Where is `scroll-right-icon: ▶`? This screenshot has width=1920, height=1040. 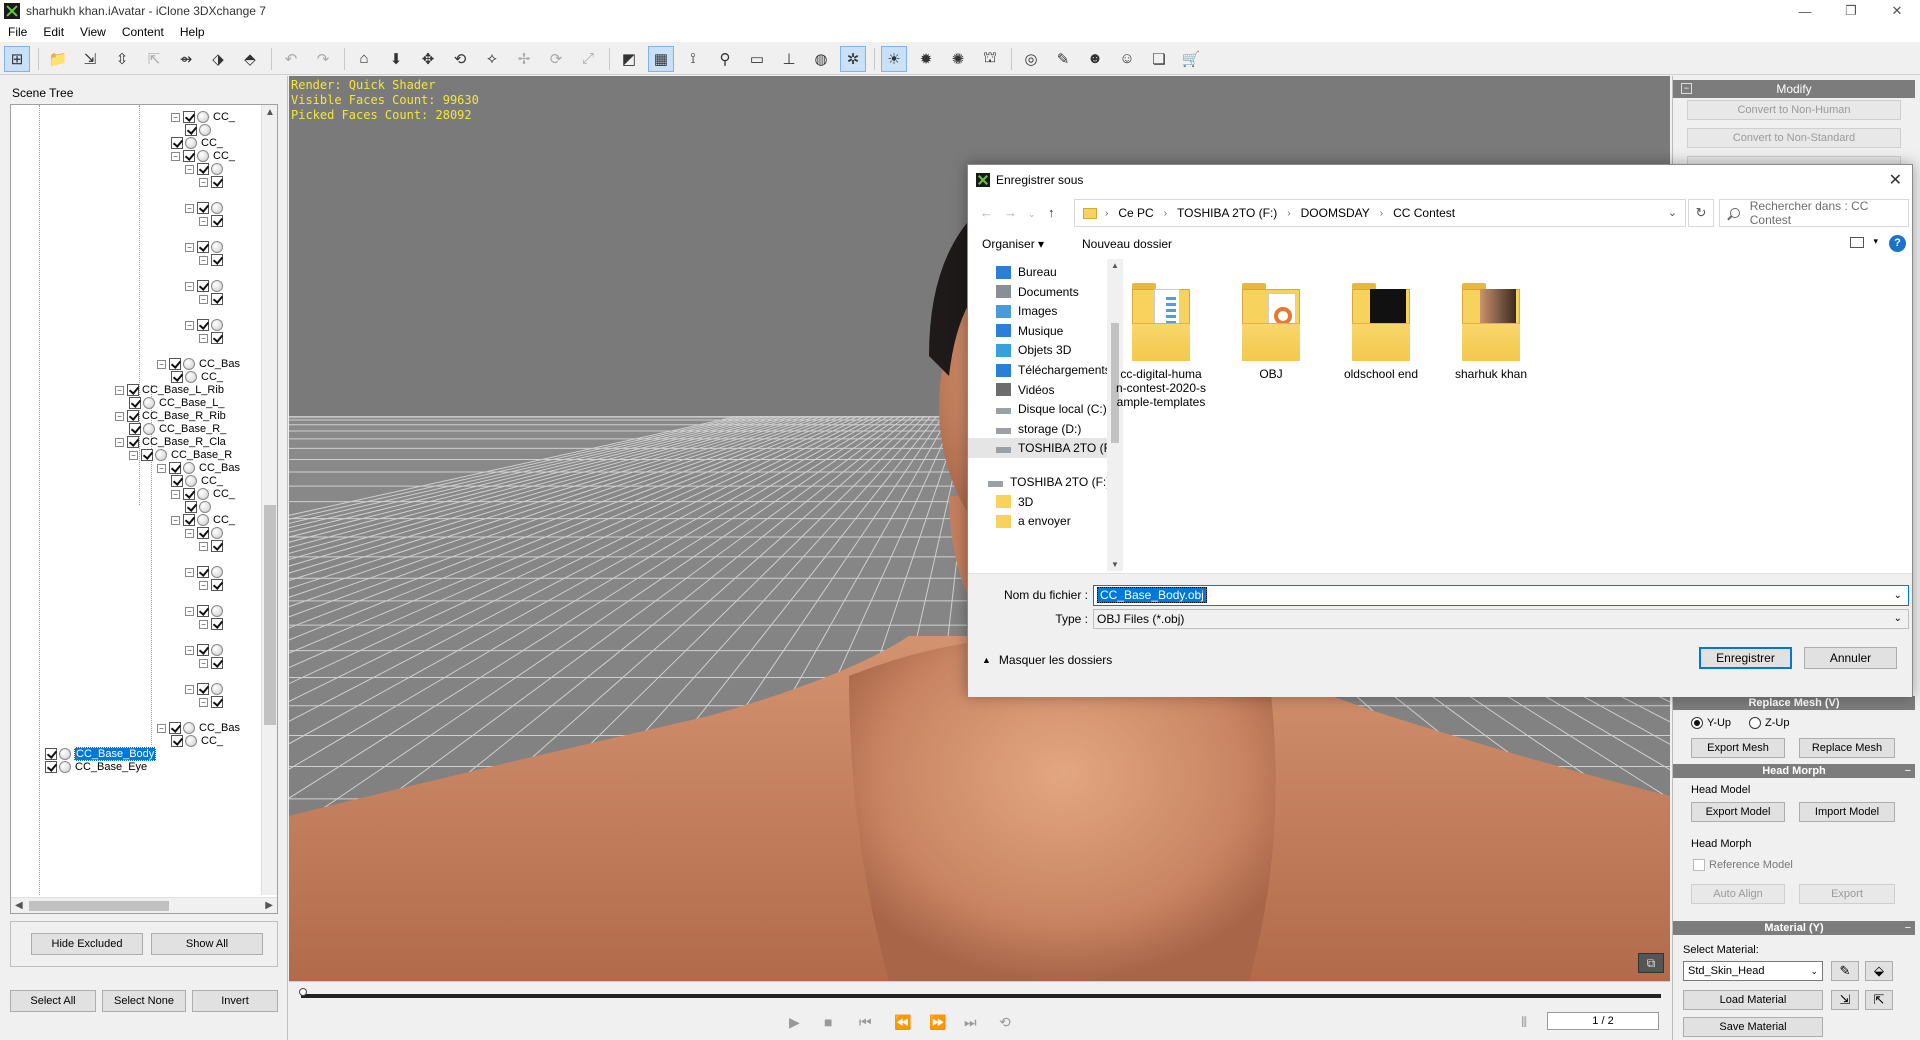
scroll-right-icon: ▶ is located at coordinates (269, 905).